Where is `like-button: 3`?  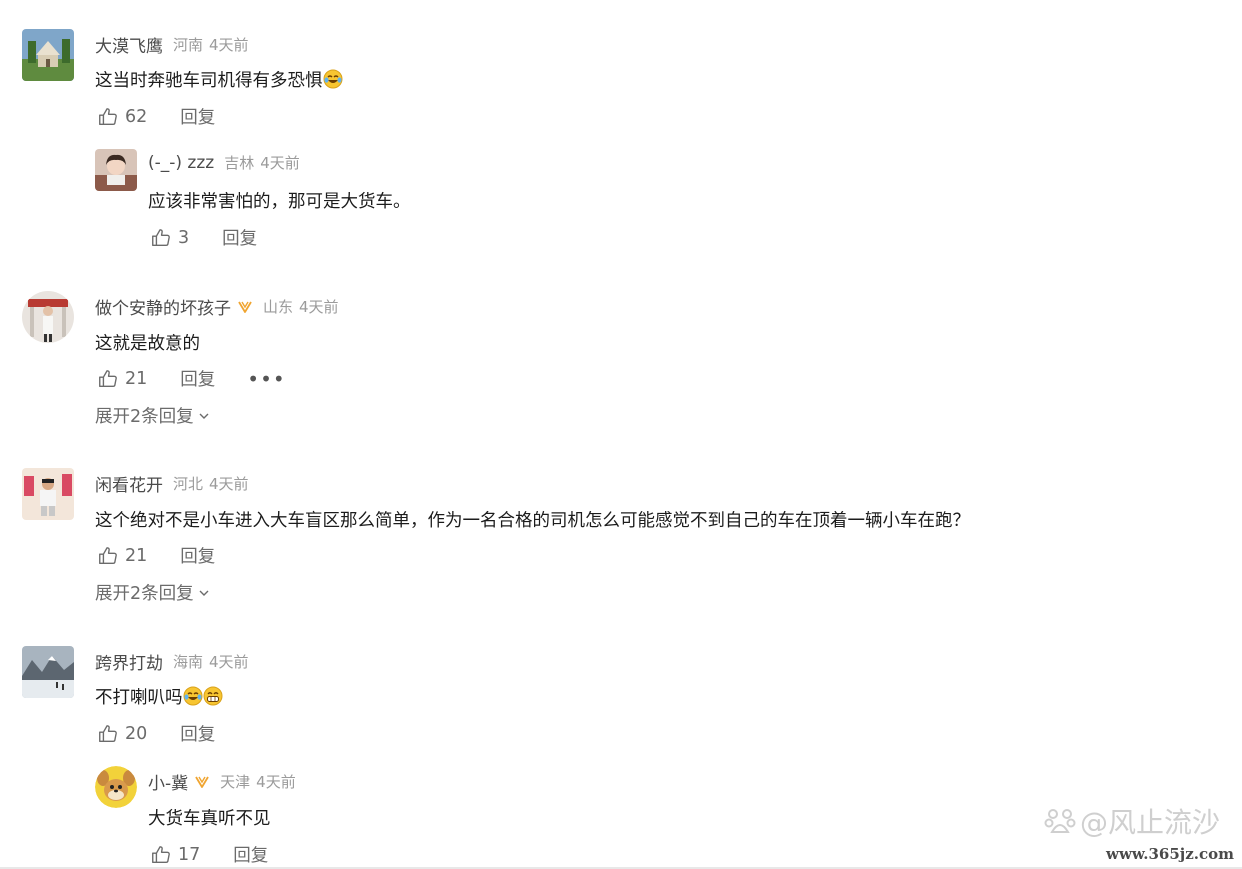 like-button: 3 is located at coordinates (169, 238).